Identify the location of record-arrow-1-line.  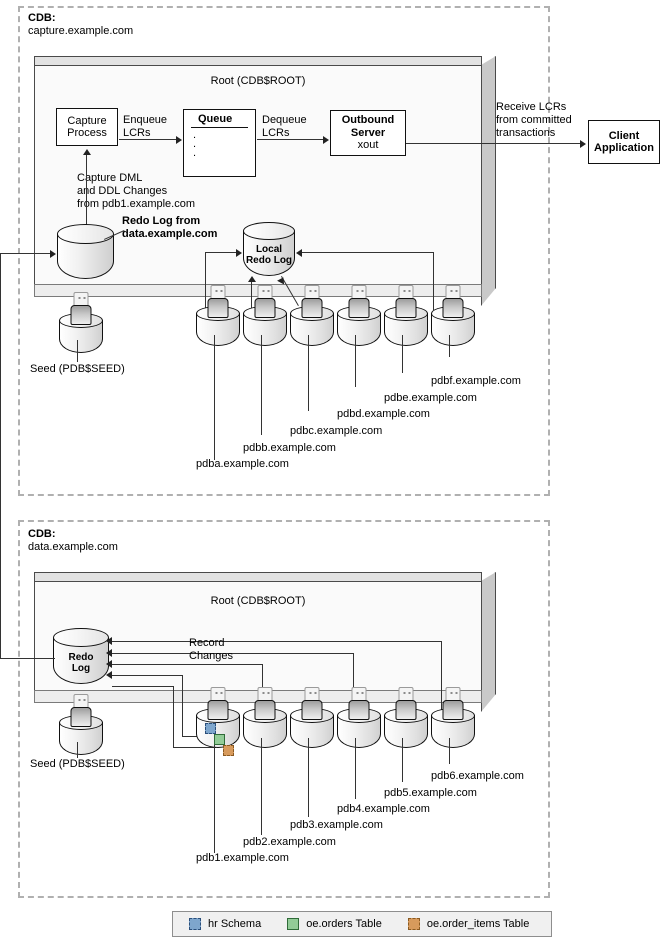
(277, 641).